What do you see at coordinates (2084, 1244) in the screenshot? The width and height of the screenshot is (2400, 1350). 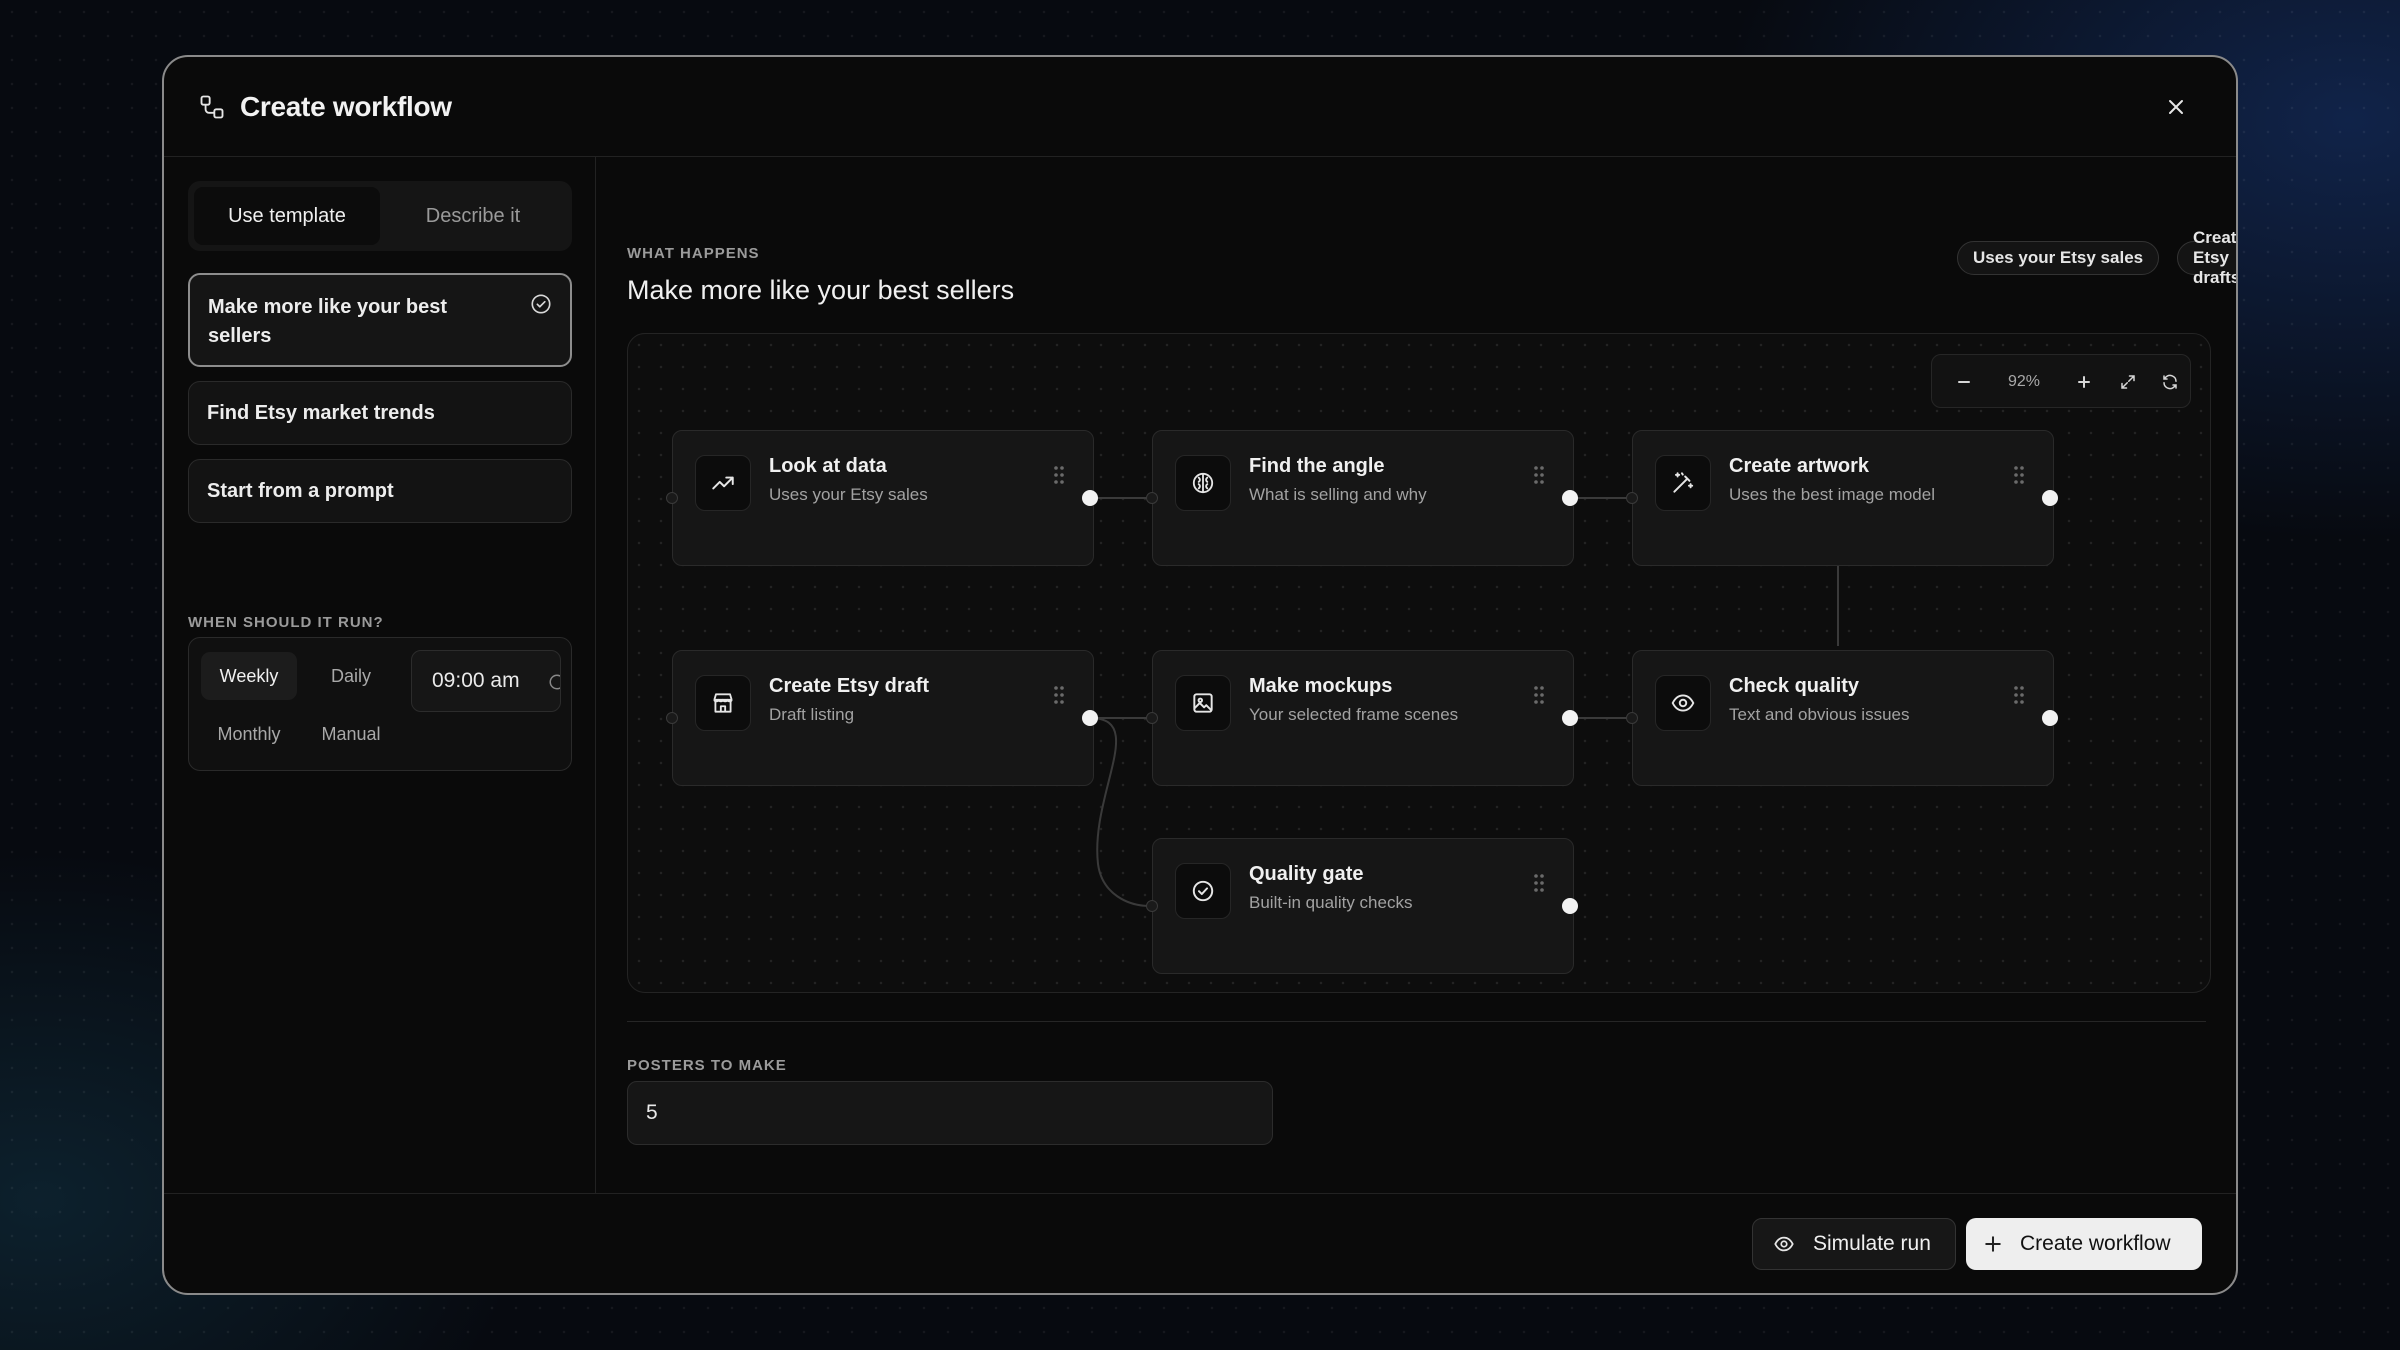 I see `create-workflow-button: Create workflow` at bounding box center [2084, 1244].